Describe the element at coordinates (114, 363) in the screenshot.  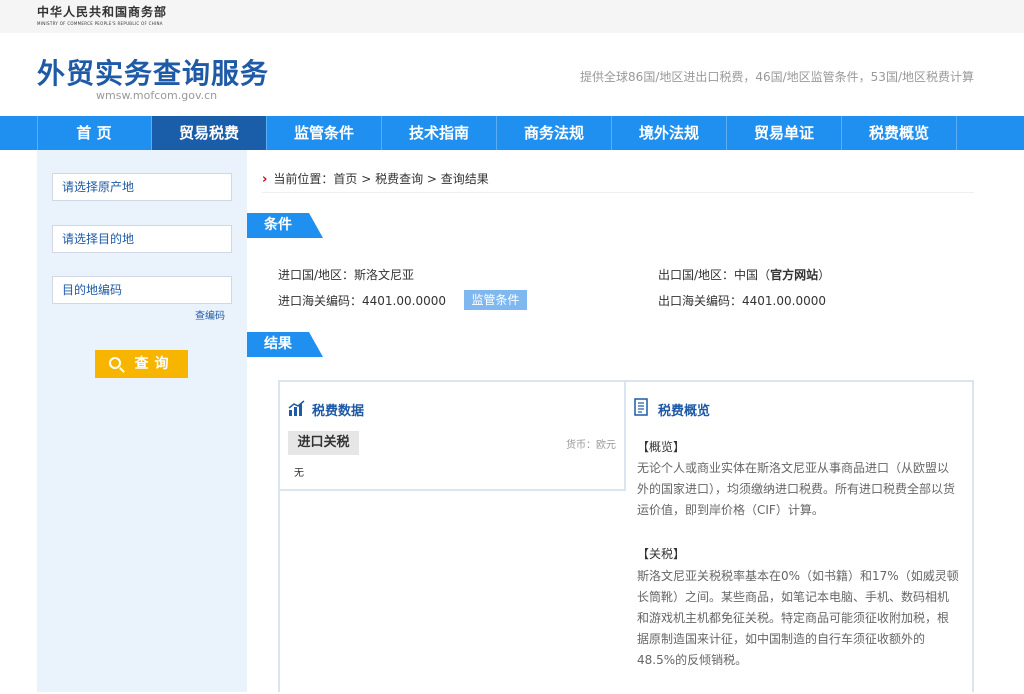
I see `search-icon` at that location.